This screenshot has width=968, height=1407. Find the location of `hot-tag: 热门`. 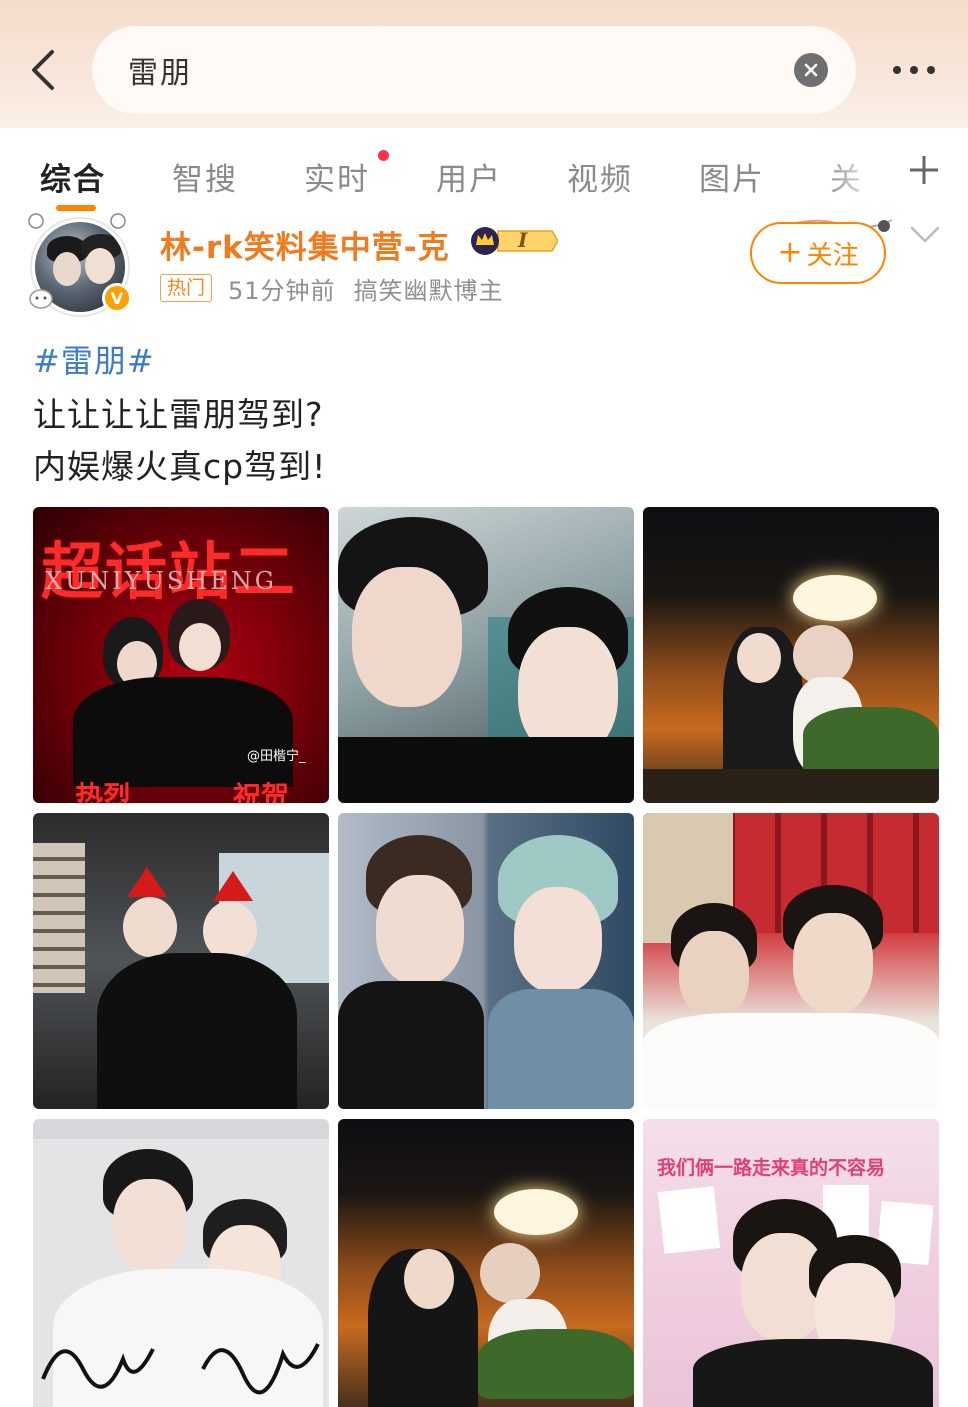

hot-tag: 热门 is located at coordinates (186, 288).